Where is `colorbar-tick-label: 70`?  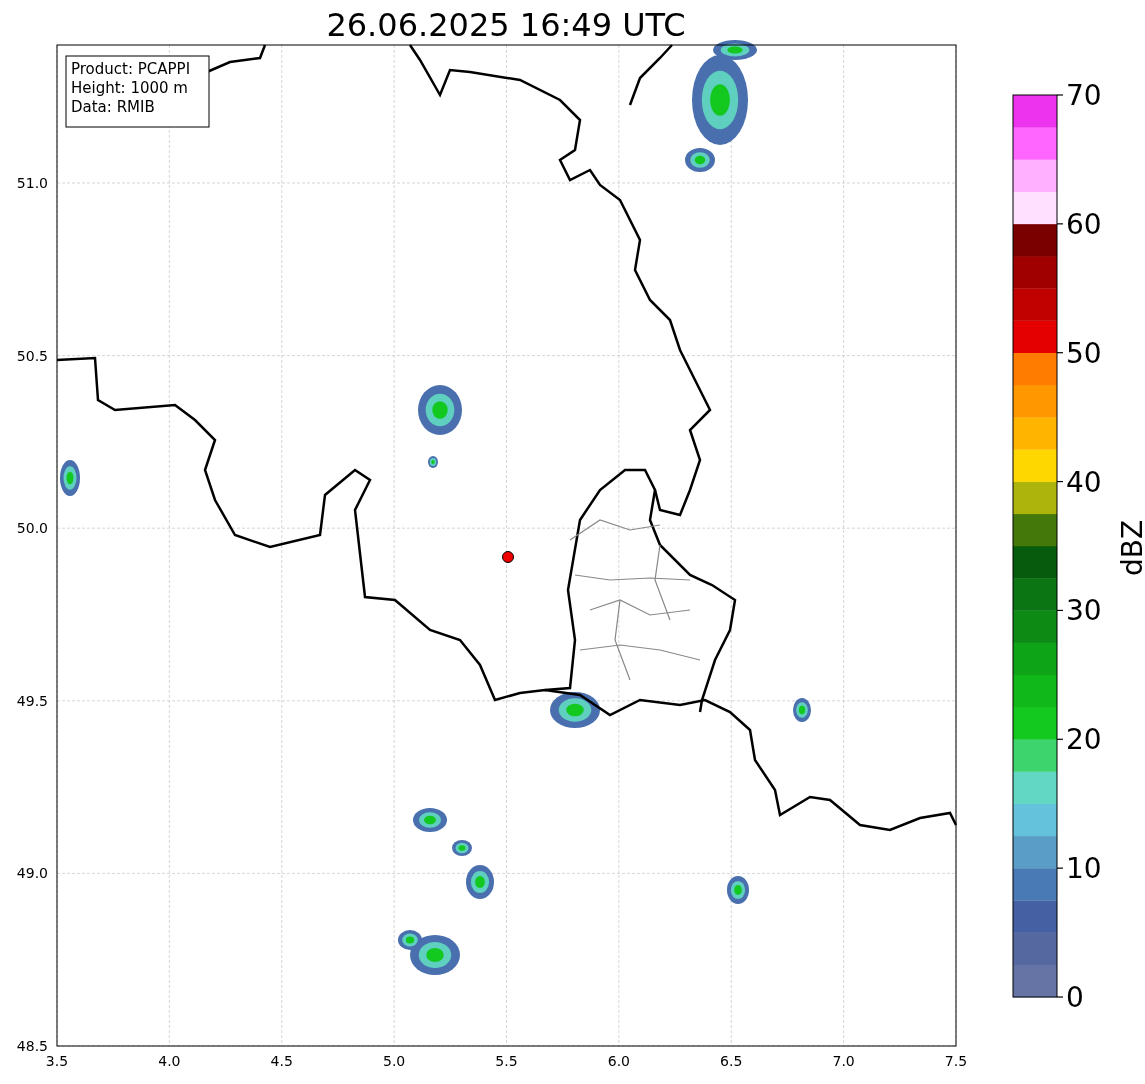
colorbar-tick-label: 70 is located at coordinates (1084, 95).